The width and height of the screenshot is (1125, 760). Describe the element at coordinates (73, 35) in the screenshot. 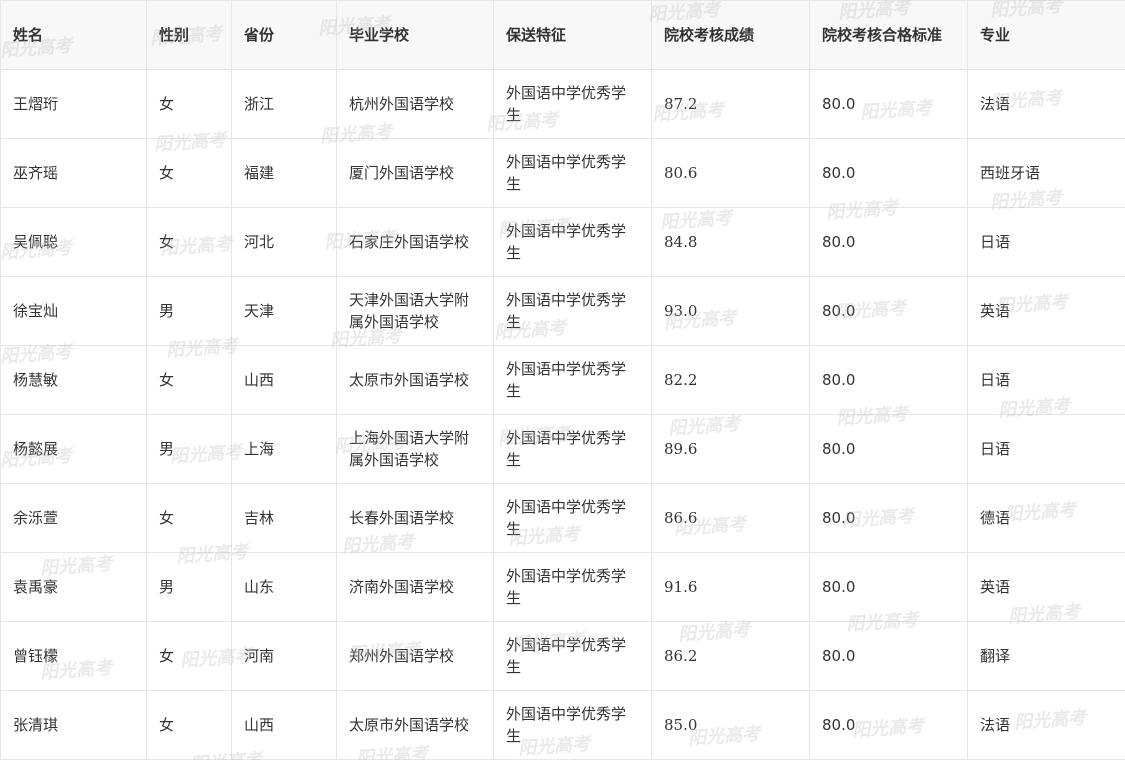

I see `header-name: 姓名` at that location.